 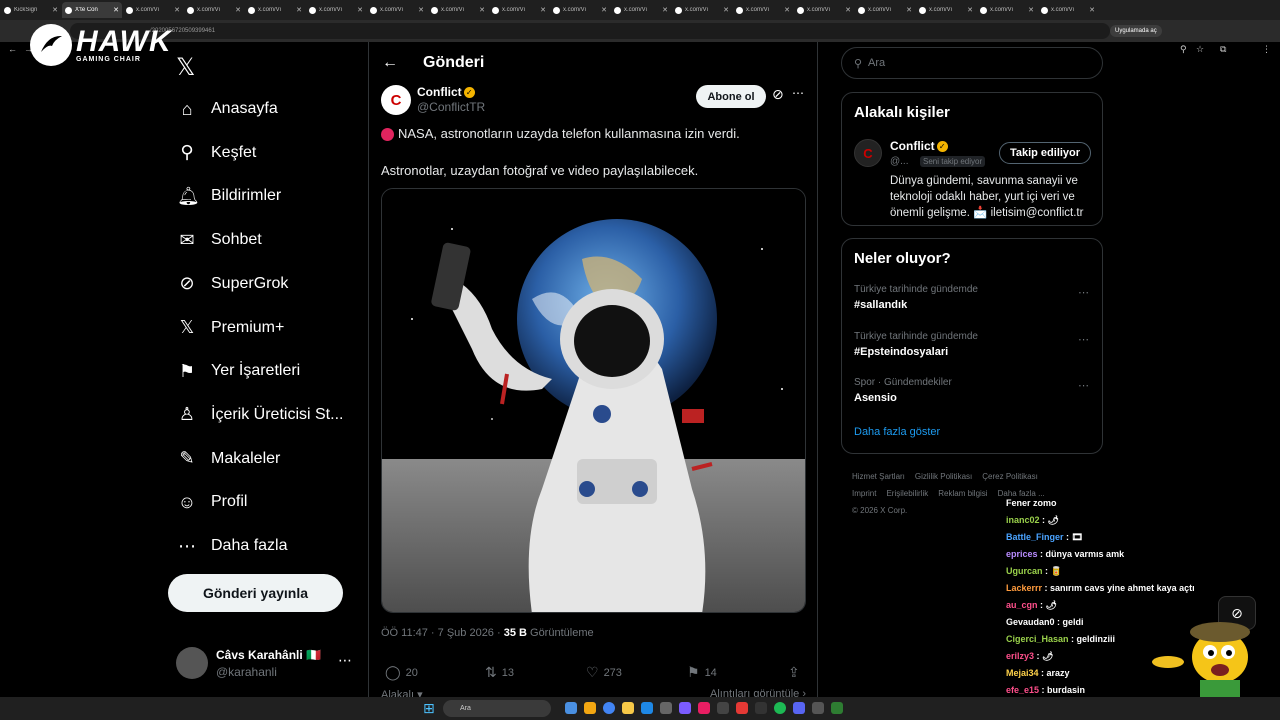 What do you see at coordinates (879, 510) in the screenshot?
I see `footer-link: © 2026 X Corp.` at bounding box center [879, 510].